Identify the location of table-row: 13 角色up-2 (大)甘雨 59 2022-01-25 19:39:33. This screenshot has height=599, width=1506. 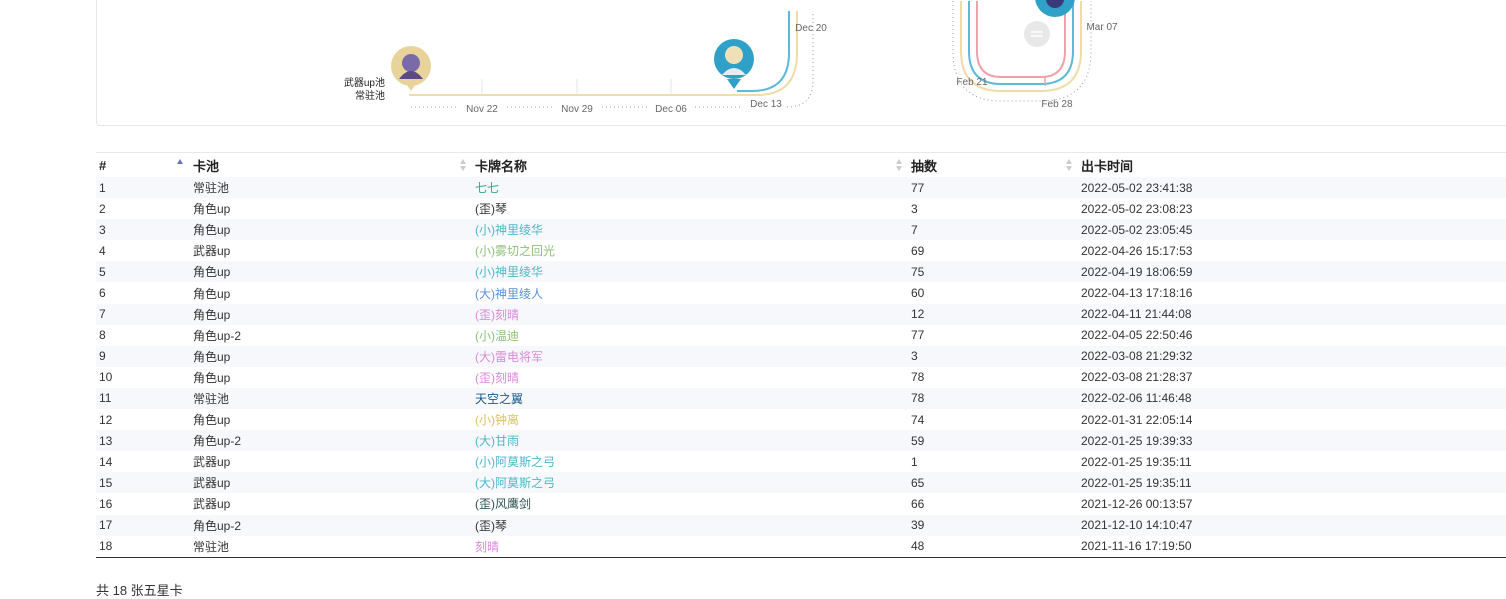
(801, 441).